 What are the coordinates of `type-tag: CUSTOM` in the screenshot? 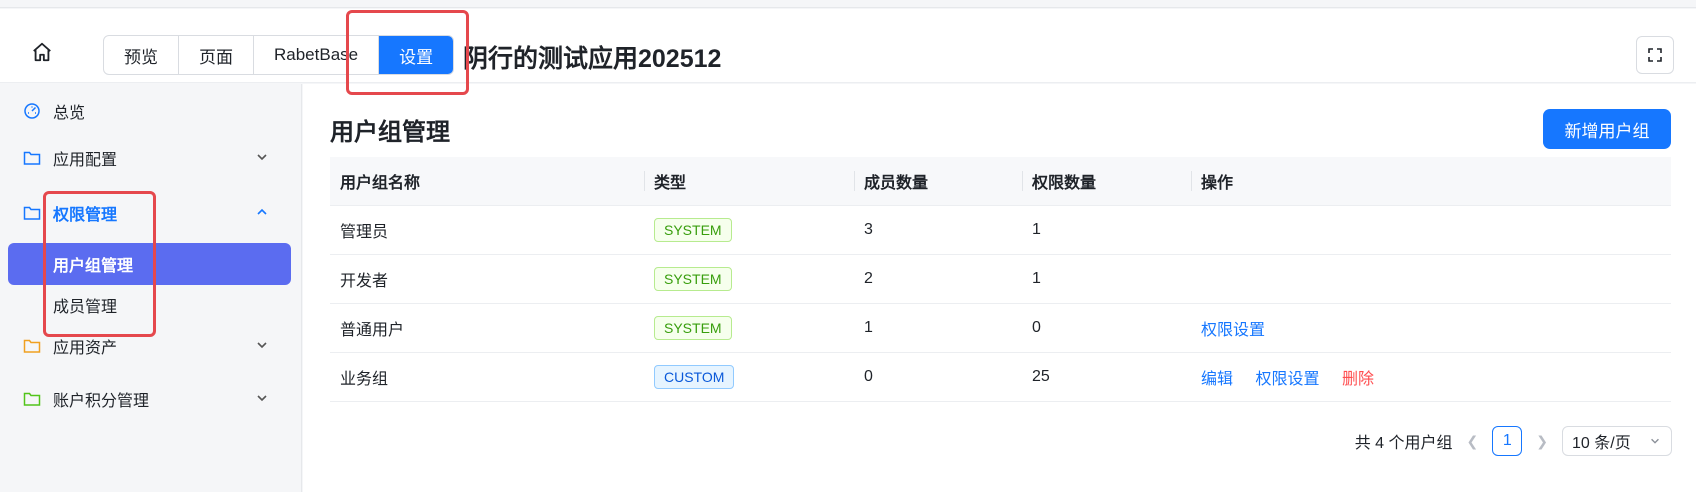 It's located at (694, 376).